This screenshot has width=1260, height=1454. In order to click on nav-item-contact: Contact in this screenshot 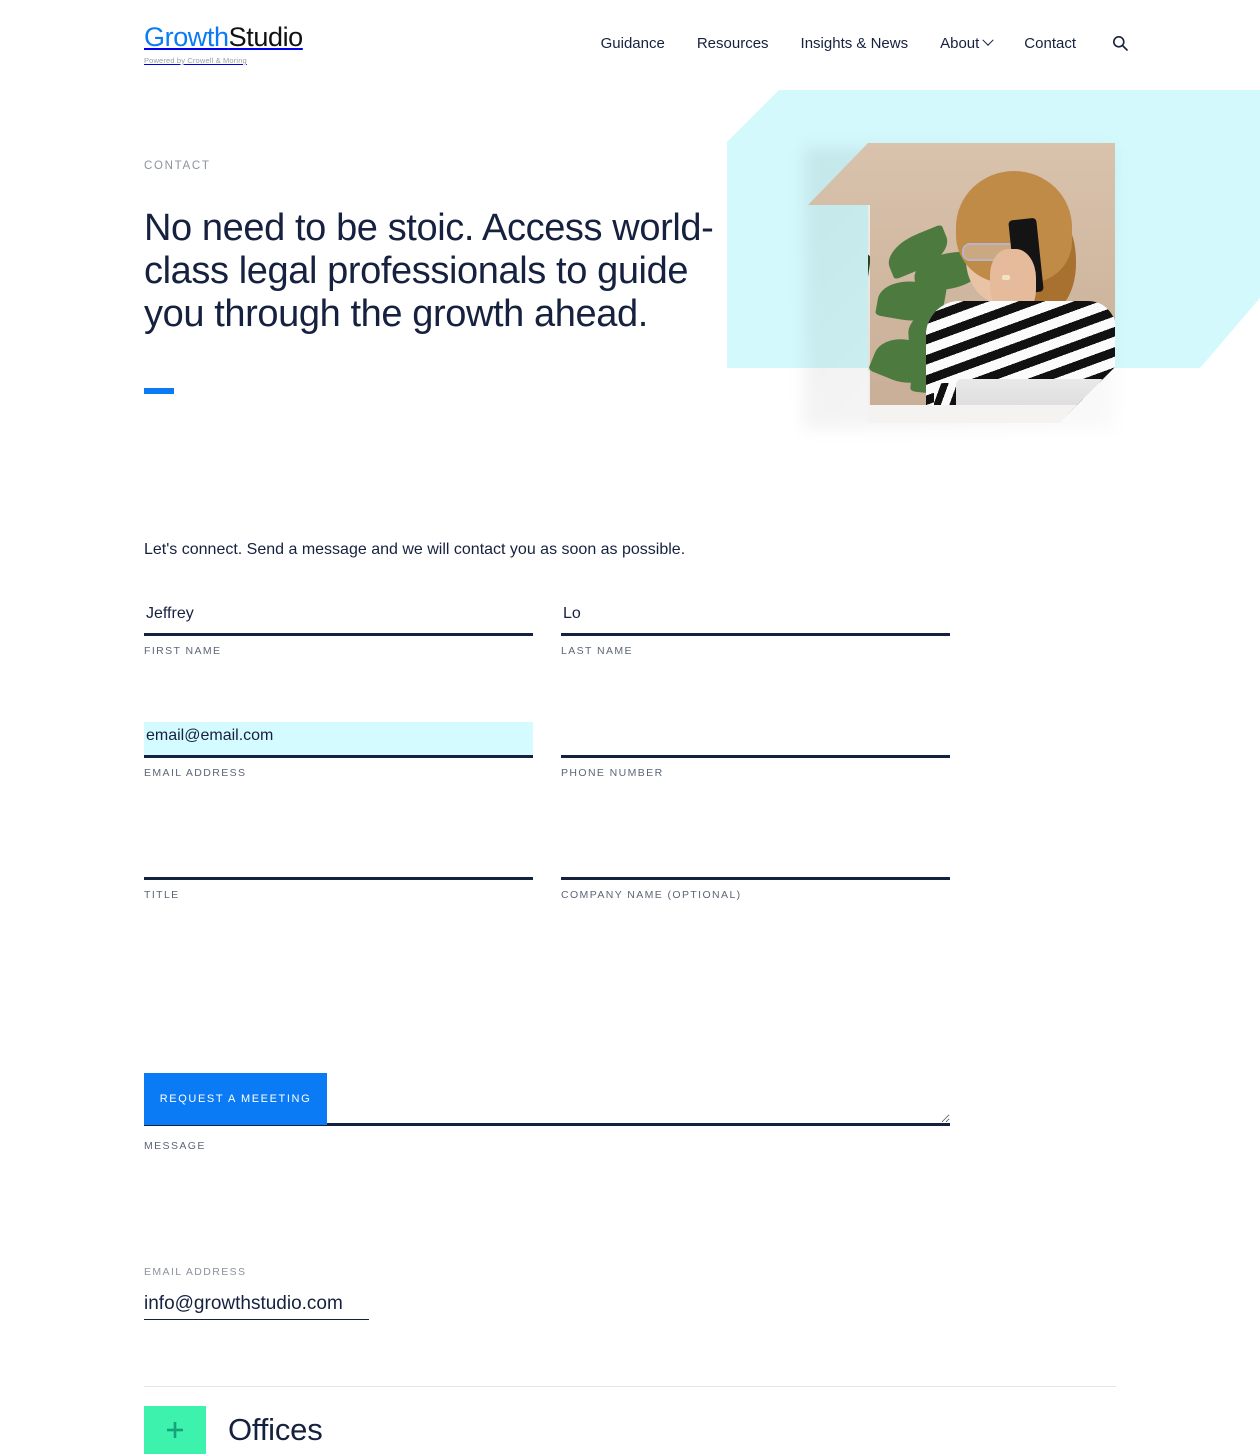, I will do `click(1050, 43)`.